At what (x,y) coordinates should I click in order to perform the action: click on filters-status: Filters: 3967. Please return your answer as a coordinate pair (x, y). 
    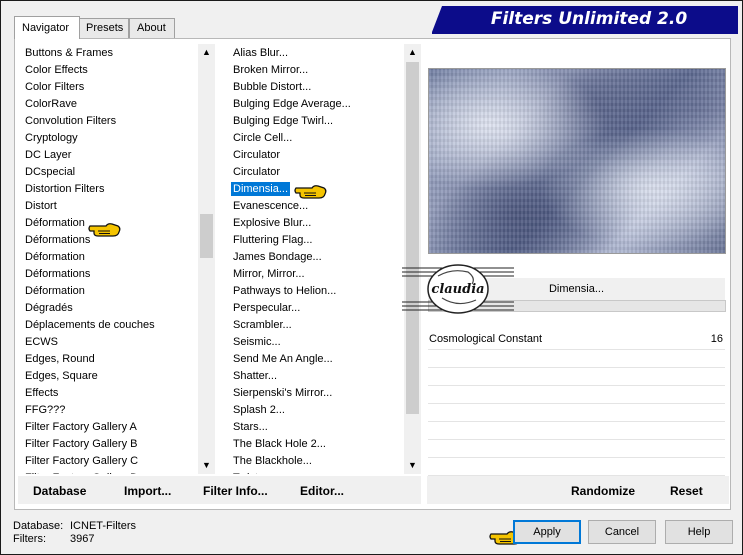
    Looking at the image, I should click on (53, 539).